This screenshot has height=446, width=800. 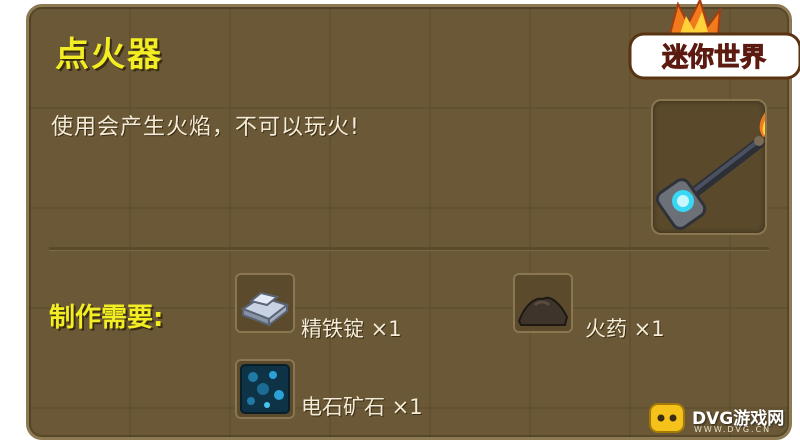 I want to click on watermark-url: WWW.DVG.CN, so click(x=733, y=429).